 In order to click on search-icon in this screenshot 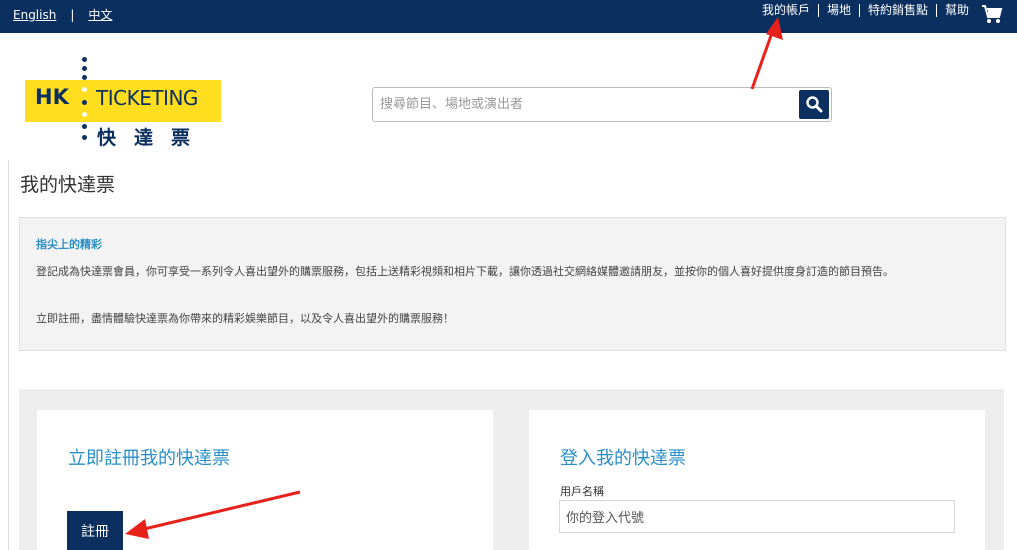, I will do `click(814, 104)`.